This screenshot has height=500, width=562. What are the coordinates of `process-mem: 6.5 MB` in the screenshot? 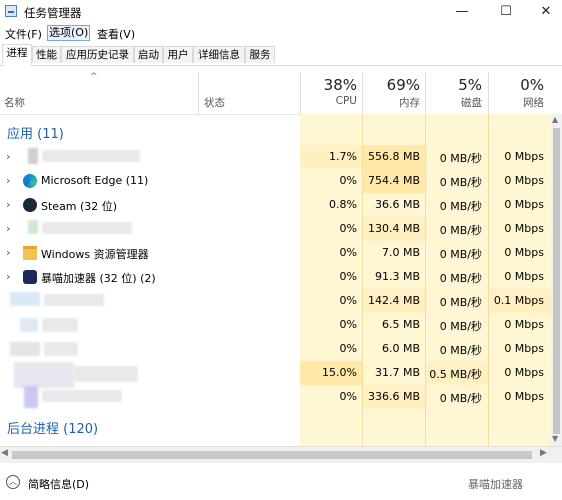 It's located at (400, 324).